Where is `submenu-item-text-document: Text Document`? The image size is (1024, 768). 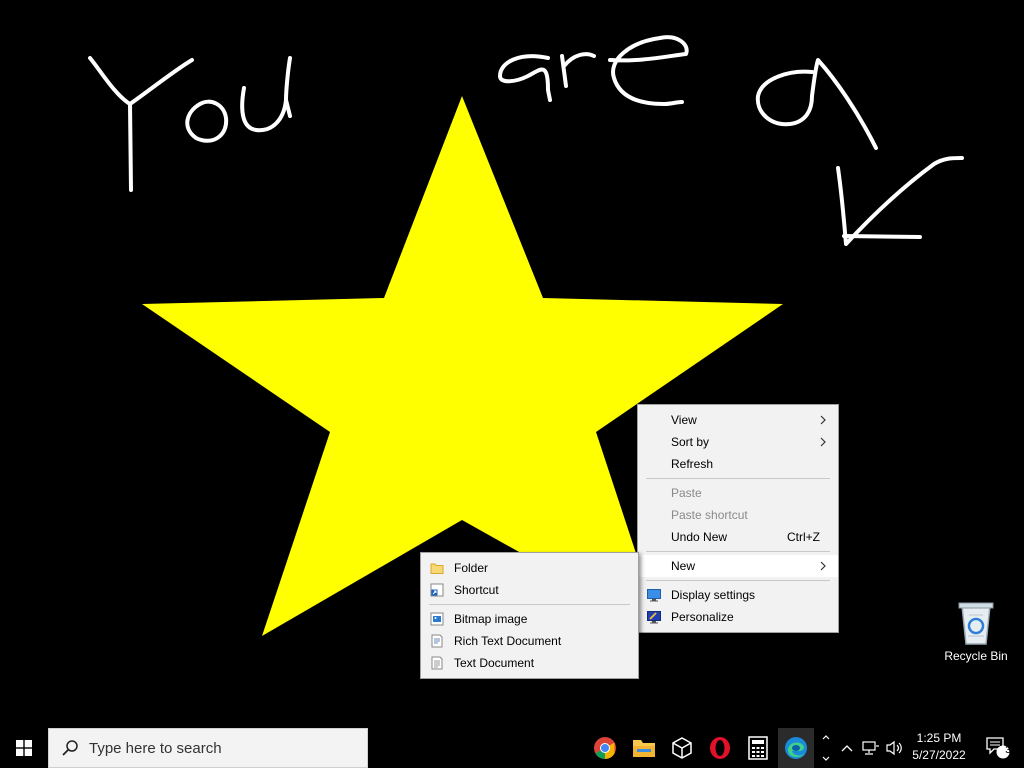 submenu-item-text-document: Text Document is located at coordinates (529, 663).